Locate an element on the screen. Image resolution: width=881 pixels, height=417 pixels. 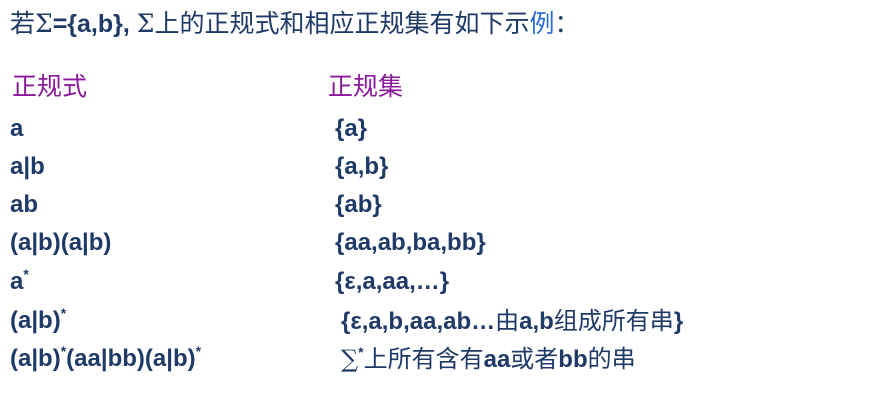
regex-cell: a|b is located at coordinates (27, 167).